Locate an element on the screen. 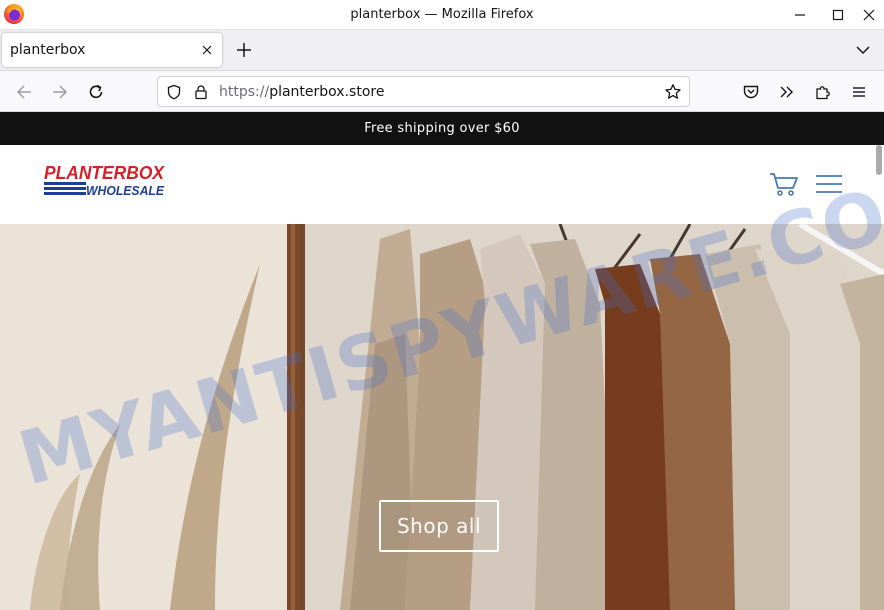 This screenshot has height=610, width=884. double-chevron-icon is located at coordinates (786, 92).